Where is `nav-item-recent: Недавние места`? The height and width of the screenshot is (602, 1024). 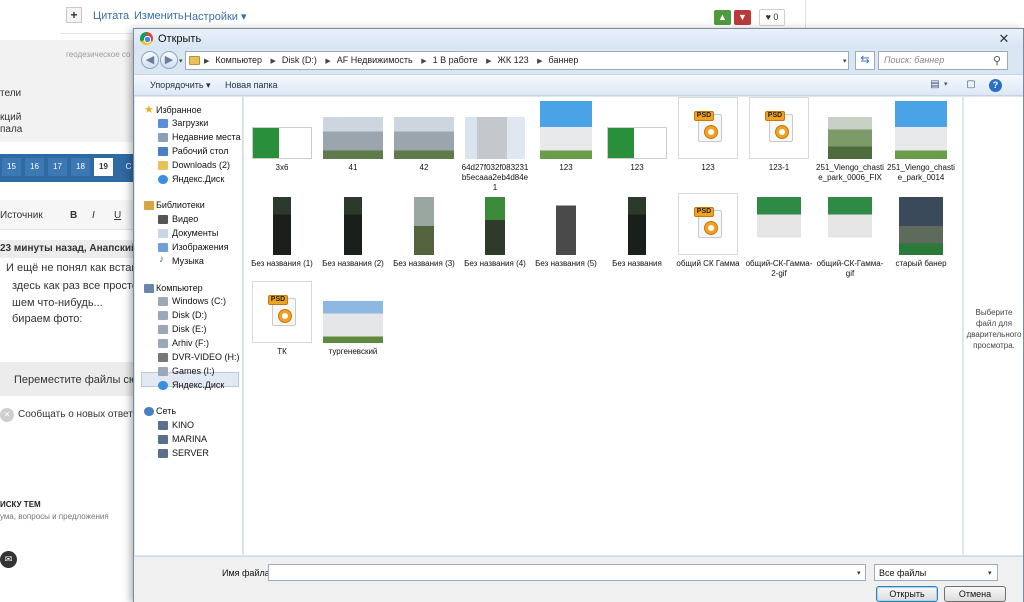
nav-item-recent: Недавние места is located at coordinates (206, 137).